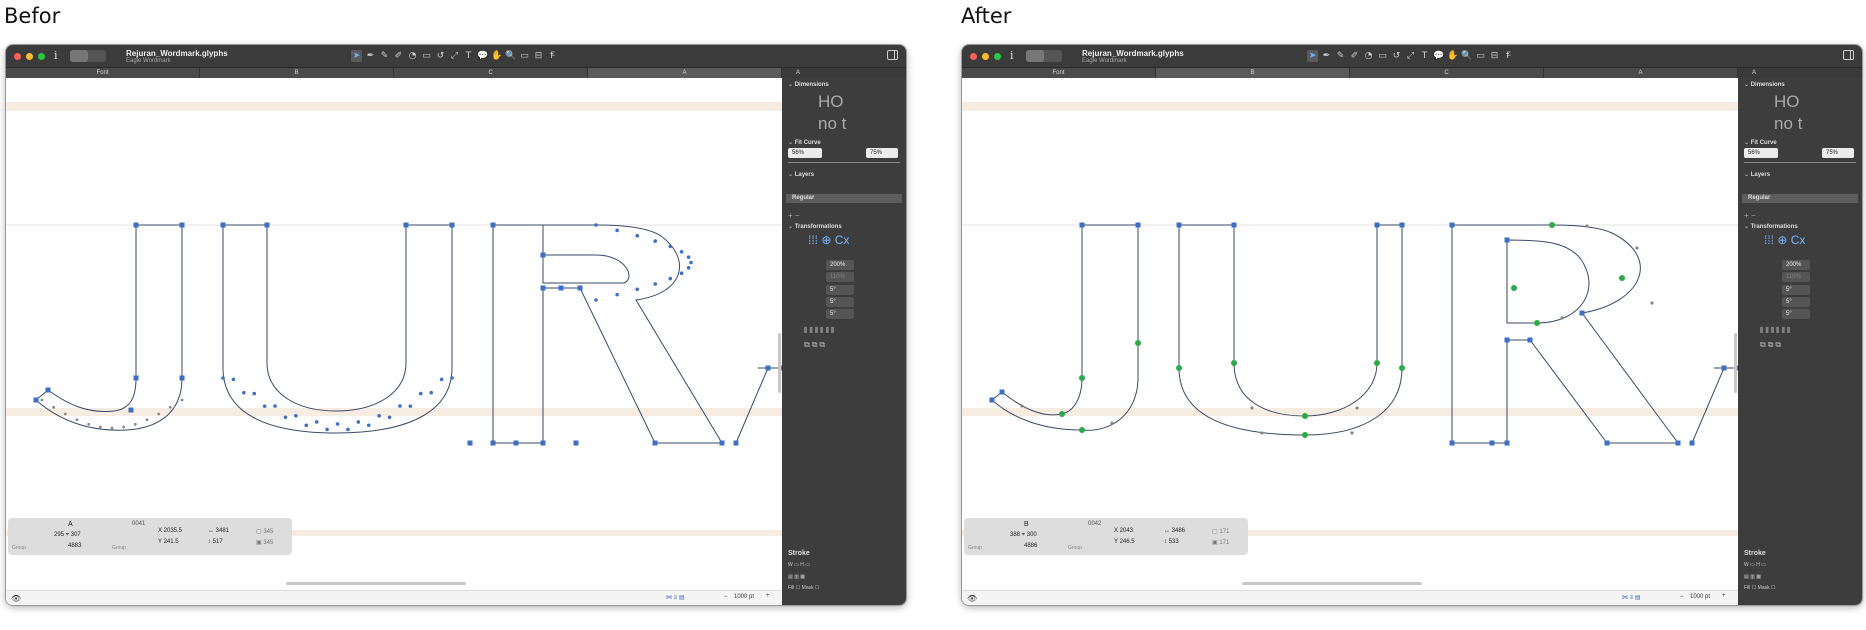 This screenshot has width=1866, height=630. I want to click on select-tool-icon: ➤, so click(356, 56).